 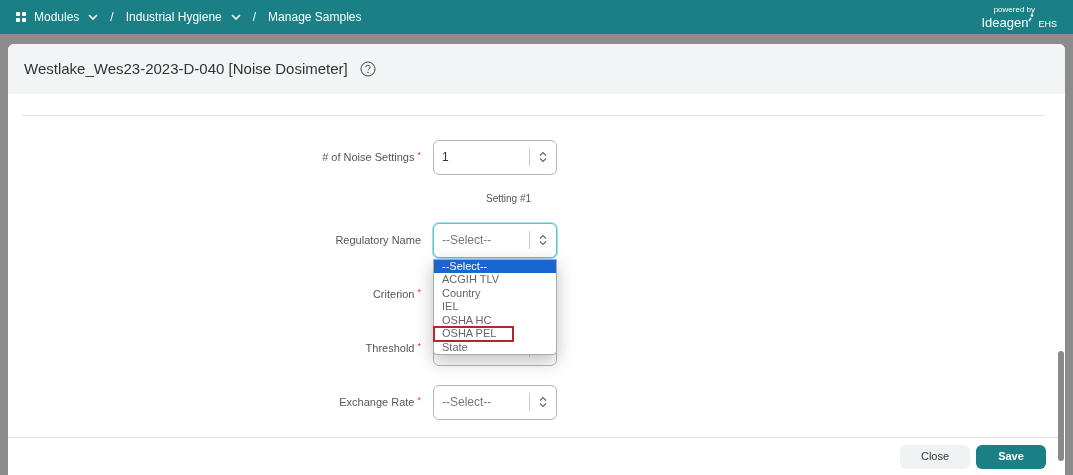 I want to click on field-label: Criterion, so click(x=393, y=294).